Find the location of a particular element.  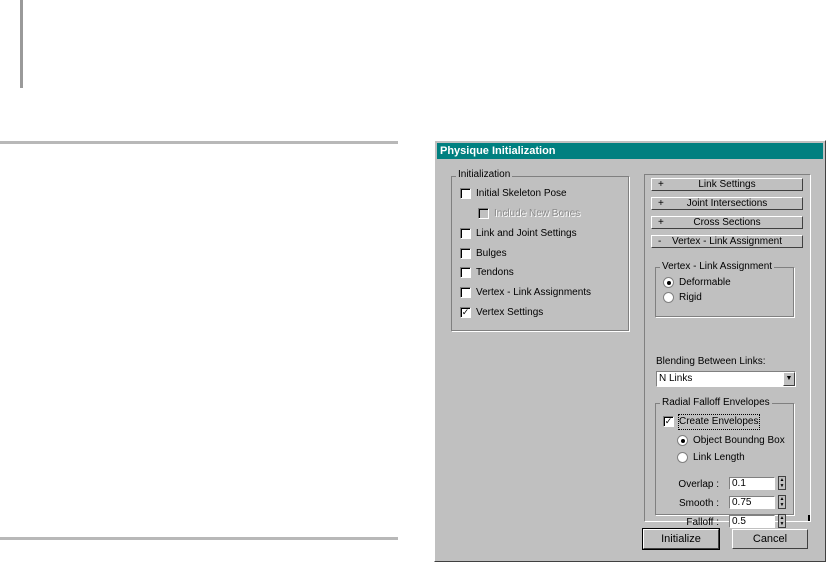

vertex-link-assignment-group is located at coordinates (724, 292).